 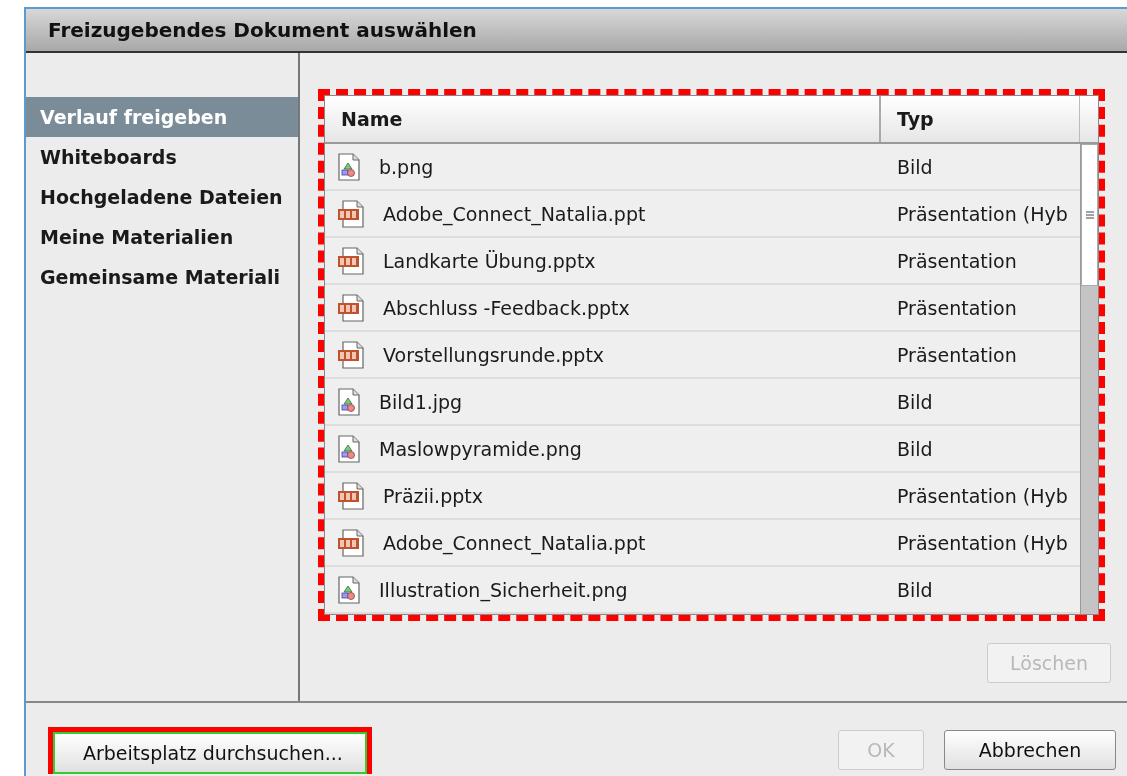 I want to click on file-name: Vorstellungsrunde.pptx, so click(x=494, y=354).